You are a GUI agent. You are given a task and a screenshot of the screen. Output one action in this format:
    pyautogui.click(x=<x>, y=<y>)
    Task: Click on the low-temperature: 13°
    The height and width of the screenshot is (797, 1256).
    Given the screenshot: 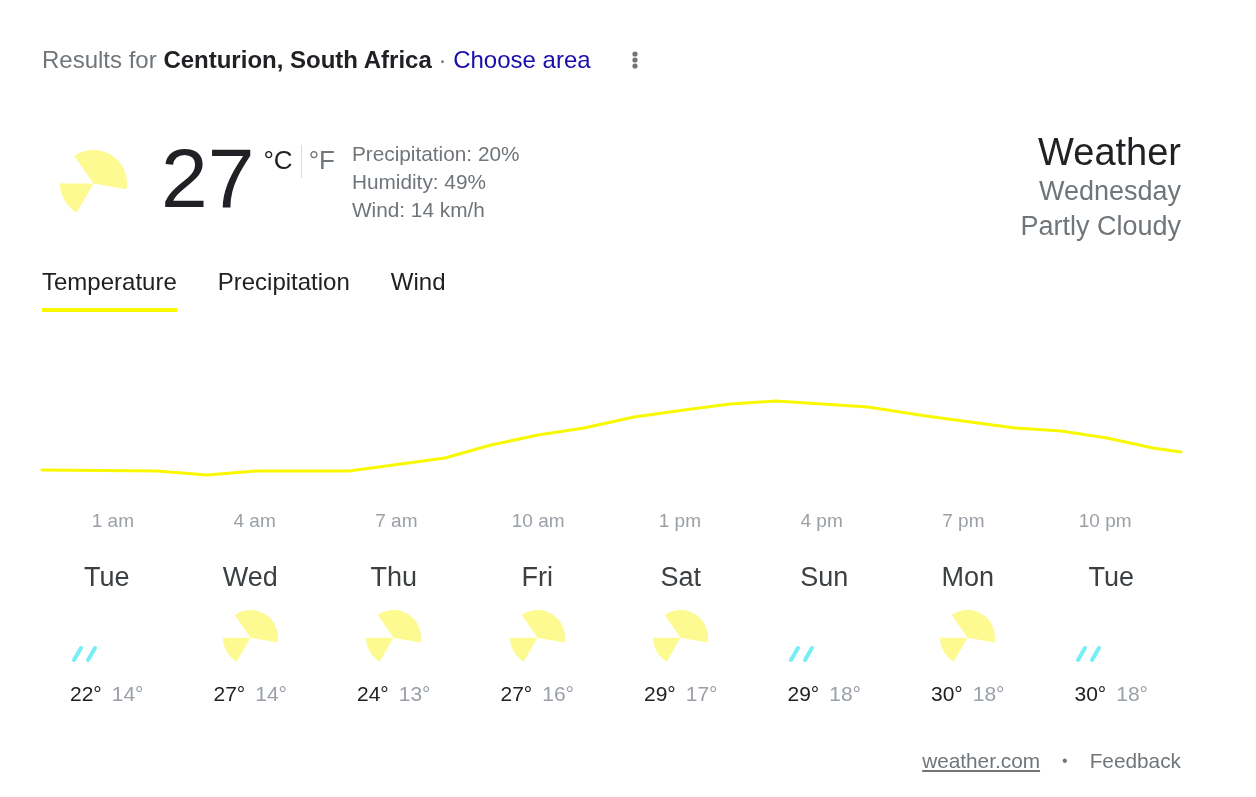 What is the action you would take?
    pyautogui.click(x=414, y=694)
    